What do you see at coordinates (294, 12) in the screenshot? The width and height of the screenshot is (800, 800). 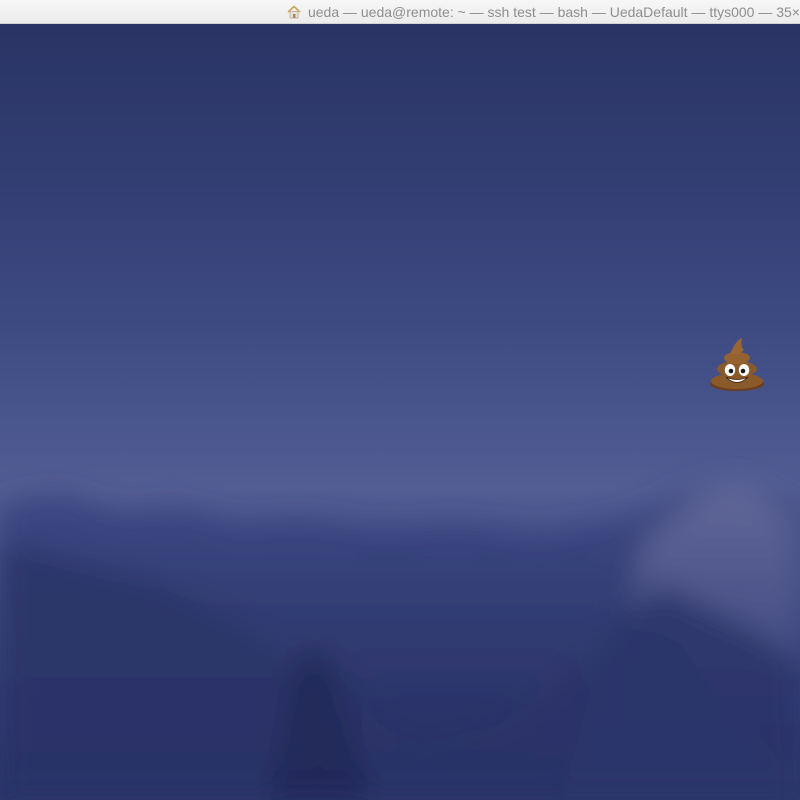 I see `home-icon` at bounding box center [294, 12].